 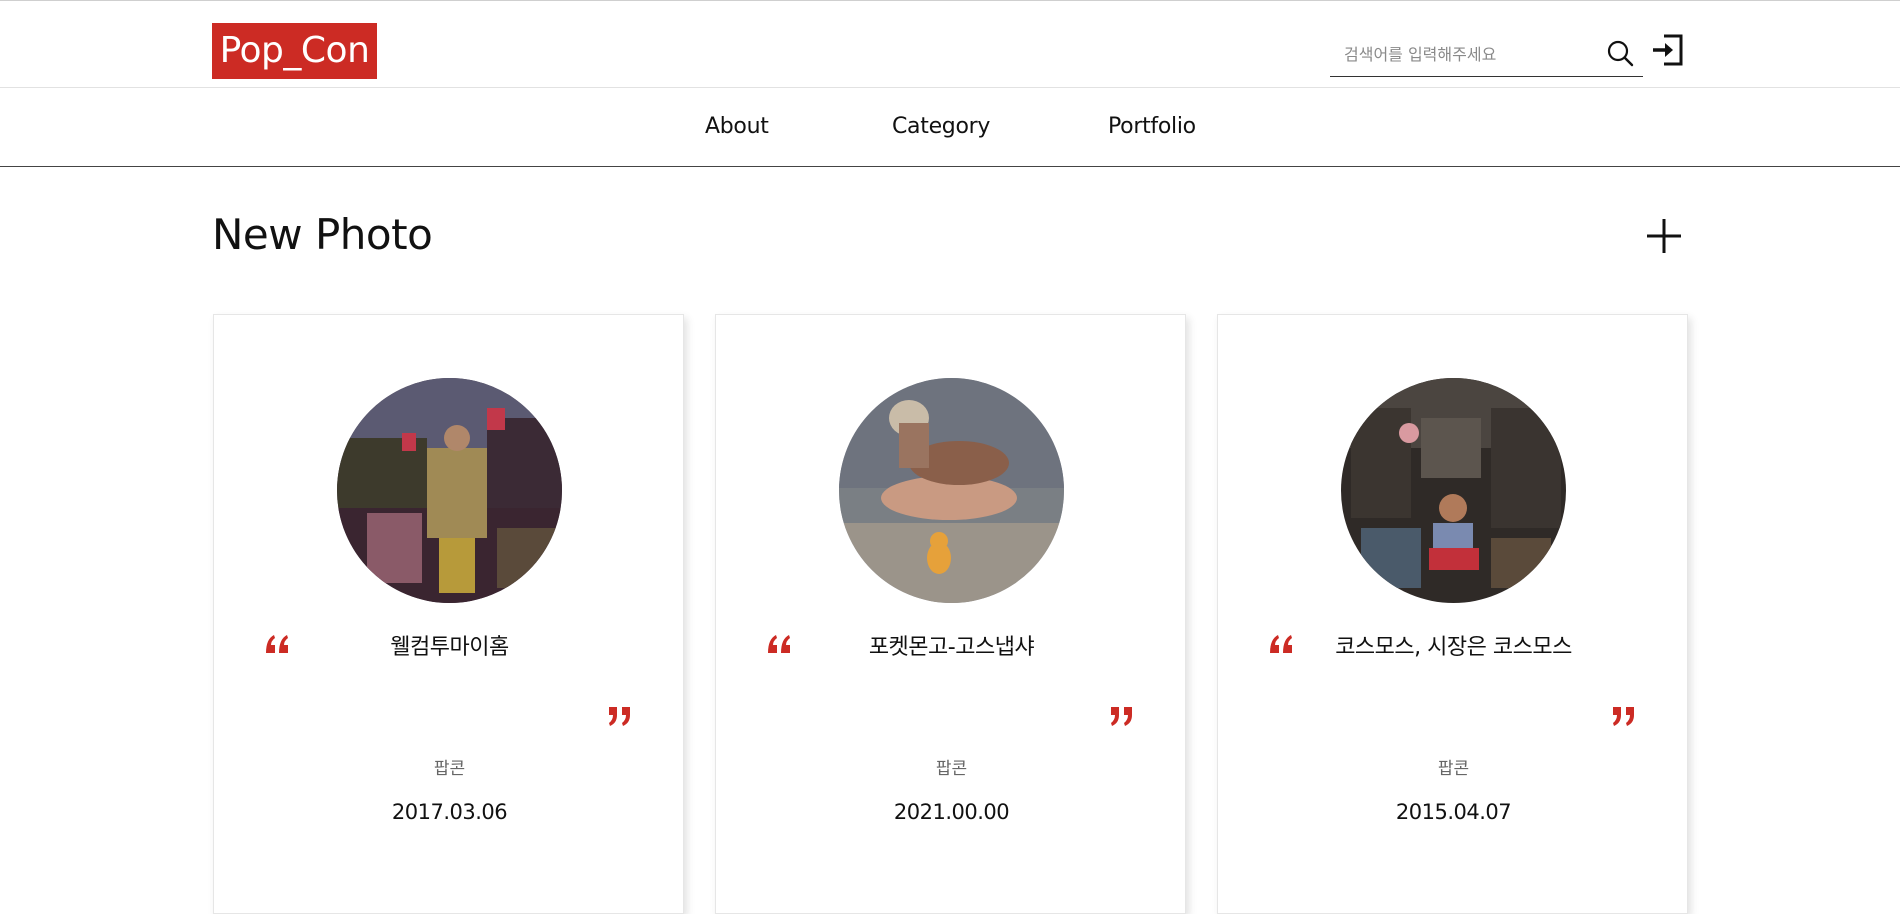 What do you see at coordinates (1152, 129) in the screenshot?
I see `nav-item-portfolio: Portfolio` at bounding box center [1152, 129].